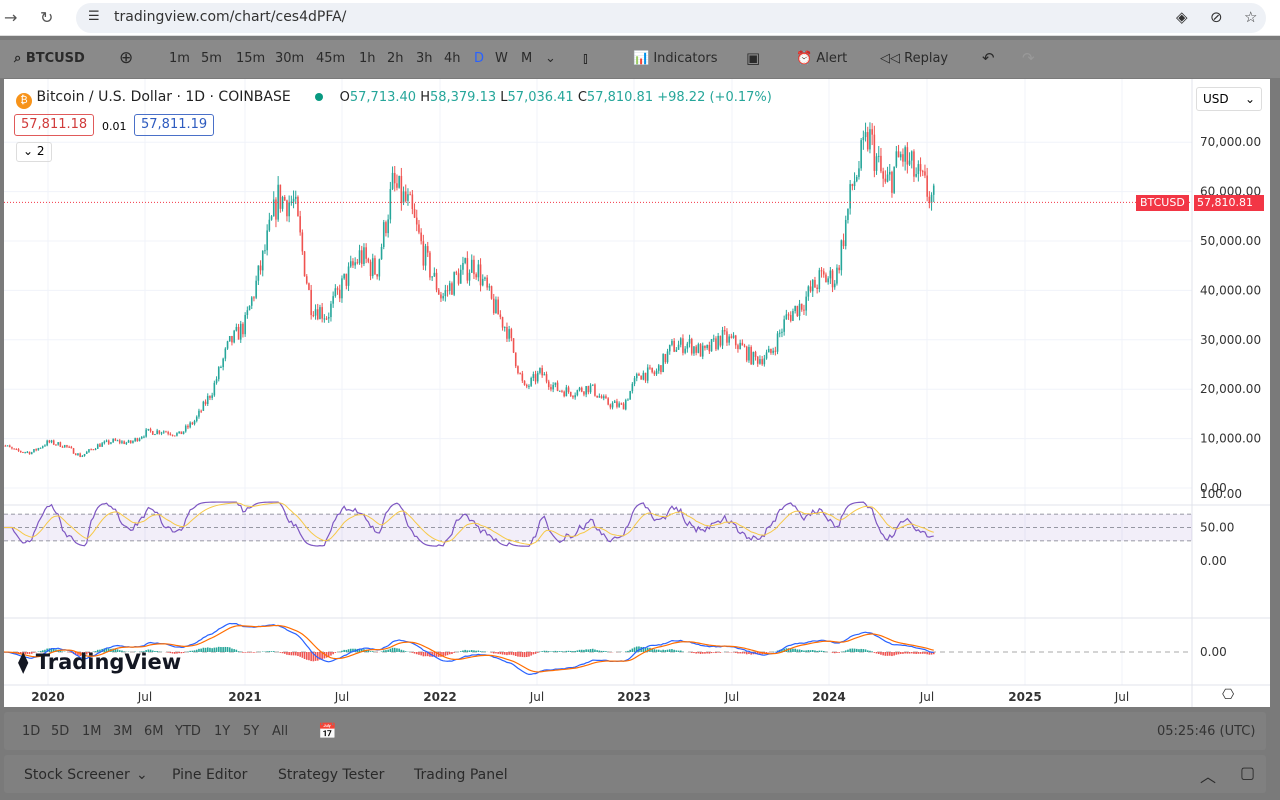  What do you see at coordinates (1228, 695) in the screenshot?
I see `chart-settings-icon: ⎔` at bounding box center [1228, 695].